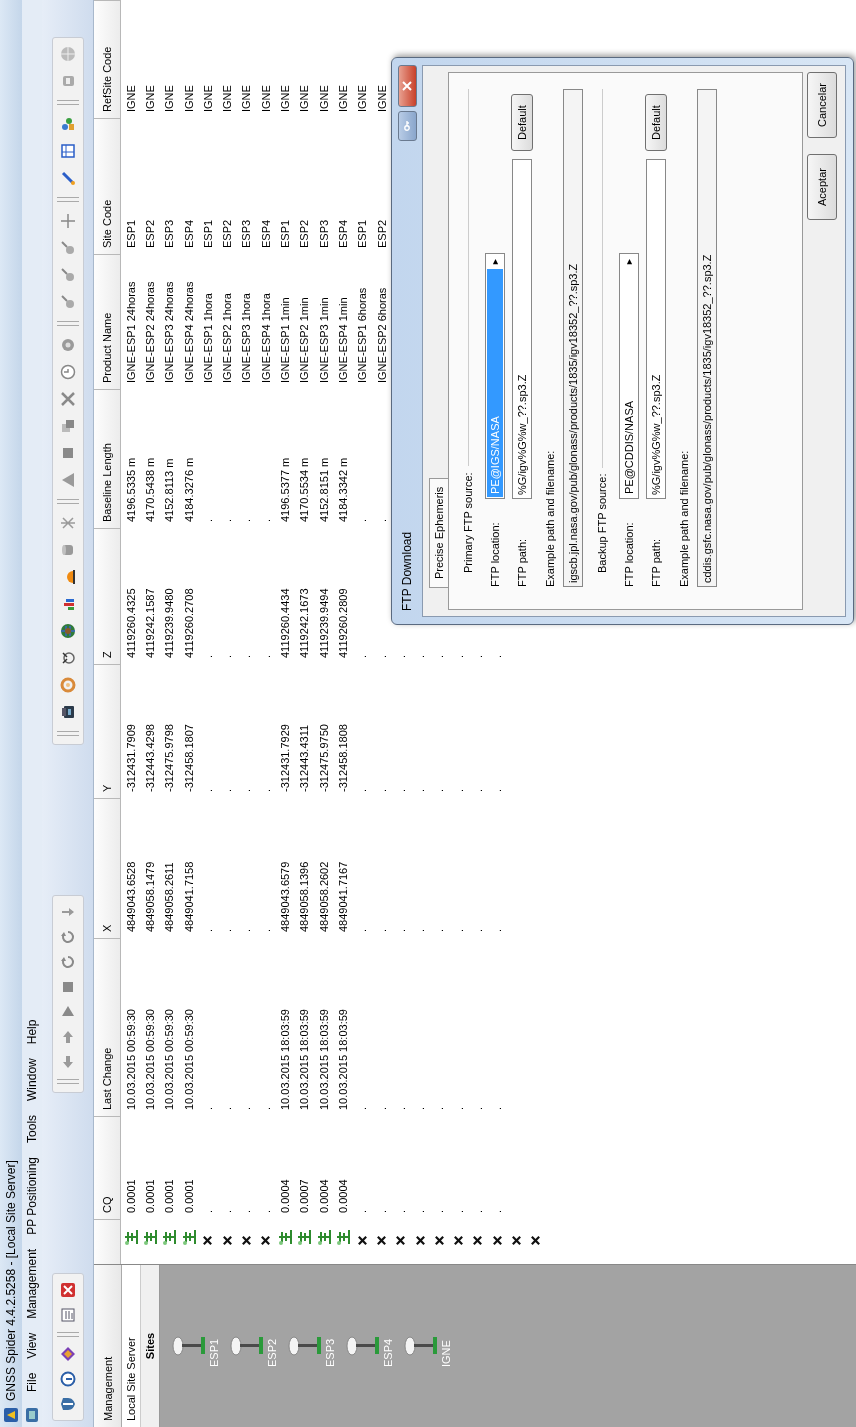 This screenshot has width=856, height=1427. Describe the element at coordinates (67, 1315) in the screenshot. I see `document-icon` at that location.